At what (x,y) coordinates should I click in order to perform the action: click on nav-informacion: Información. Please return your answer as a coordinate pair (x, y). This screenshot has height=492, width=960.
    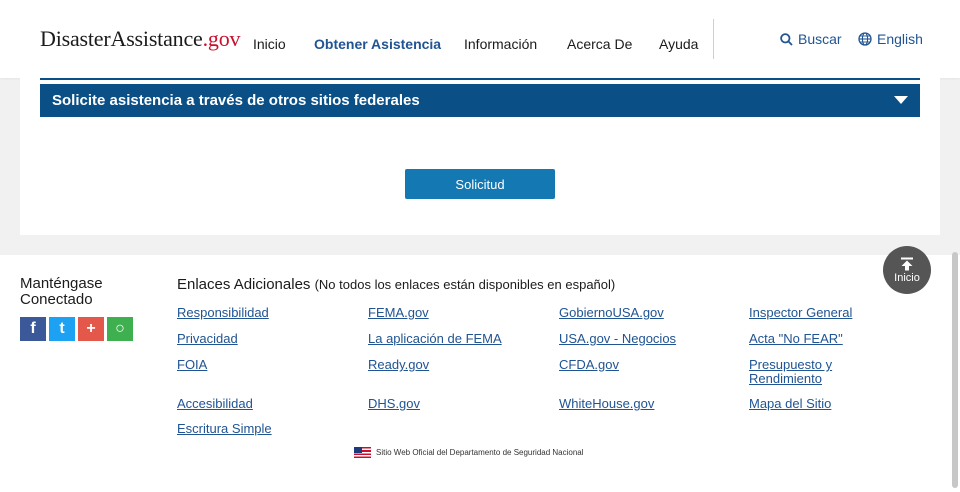
    Looking at the image, I should click on (500, 44).